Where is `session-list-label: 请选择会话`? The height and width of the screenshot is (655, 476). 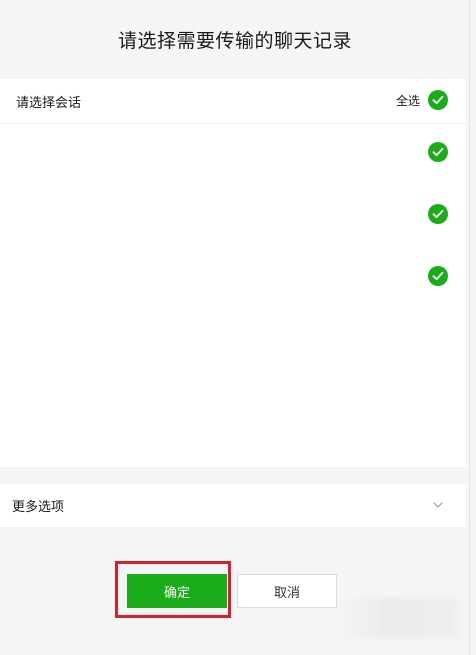
session-list-label: 请选择会话 is located at coordinates (49, 103).